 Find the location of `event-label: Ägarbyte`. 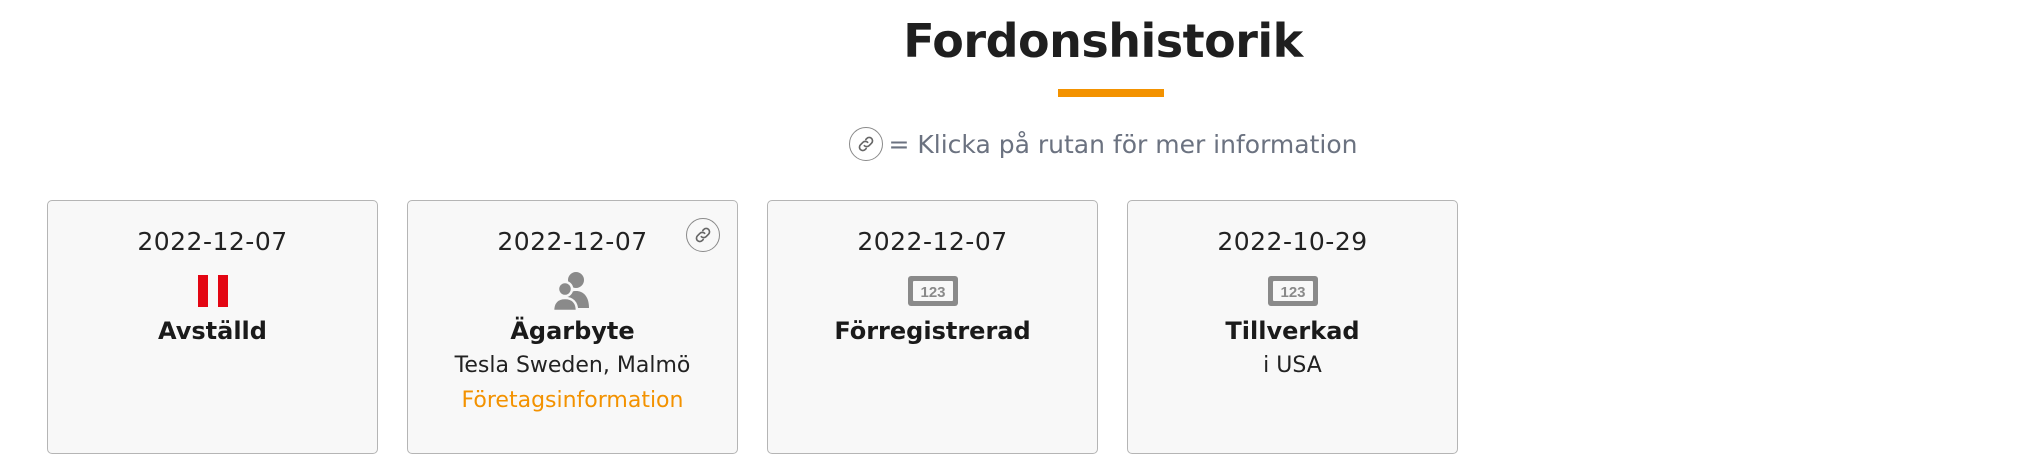

event-label: Ägarbyte is located at coordinates (572, 331).